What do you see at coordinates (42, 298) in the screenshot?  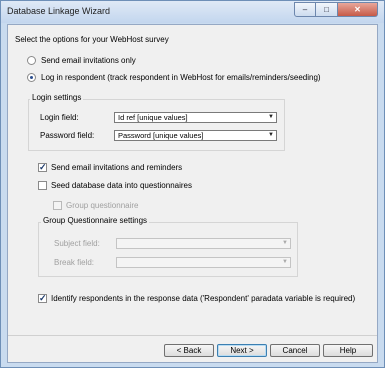 I see `identify-respondents-checkbox` at bounding box center [42, 298].